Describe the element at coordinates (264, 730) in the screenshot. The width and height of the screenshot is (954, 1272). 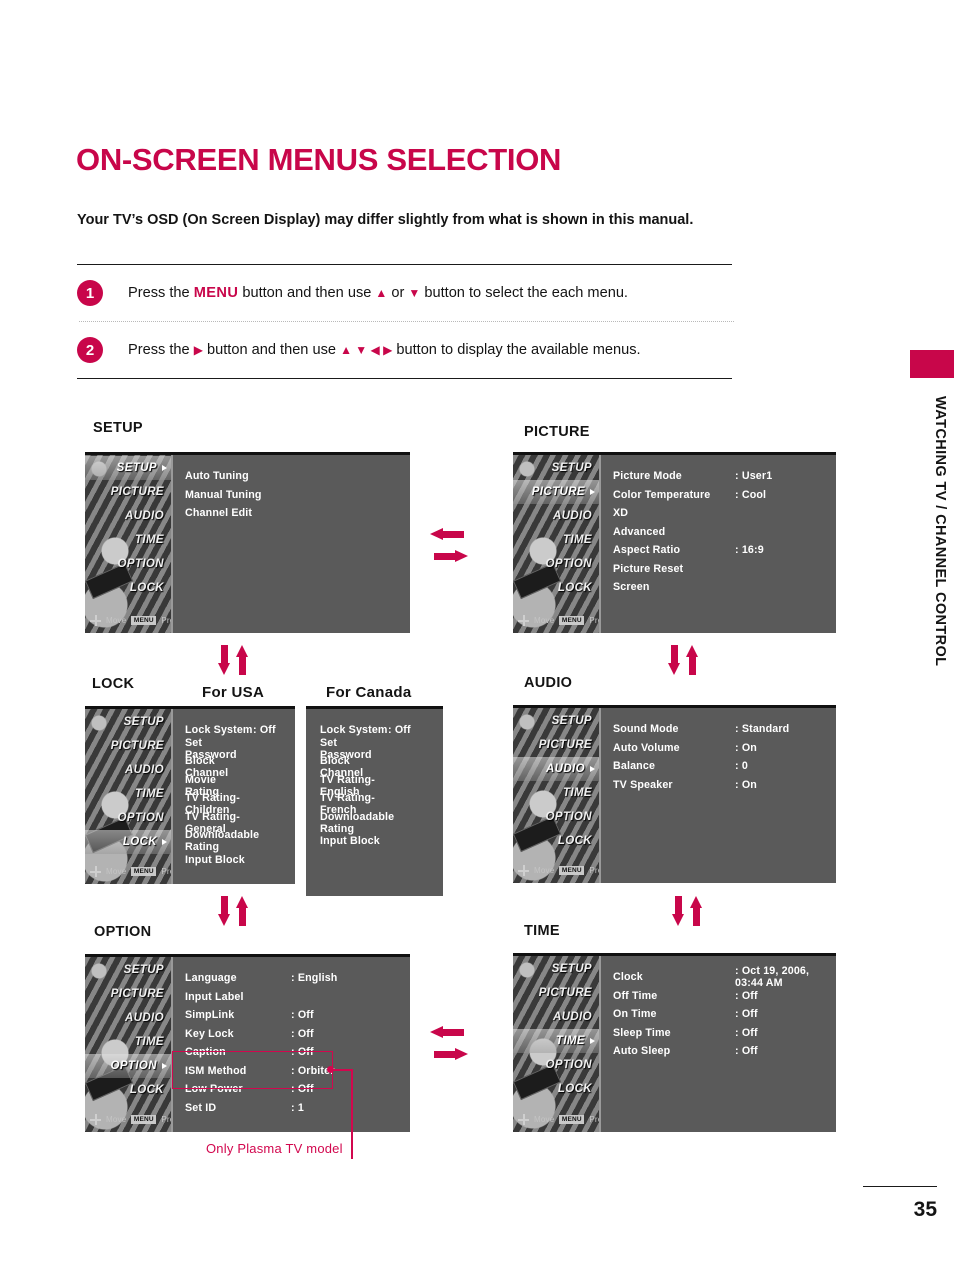
I see `osd-row-value: : Off` at that location.